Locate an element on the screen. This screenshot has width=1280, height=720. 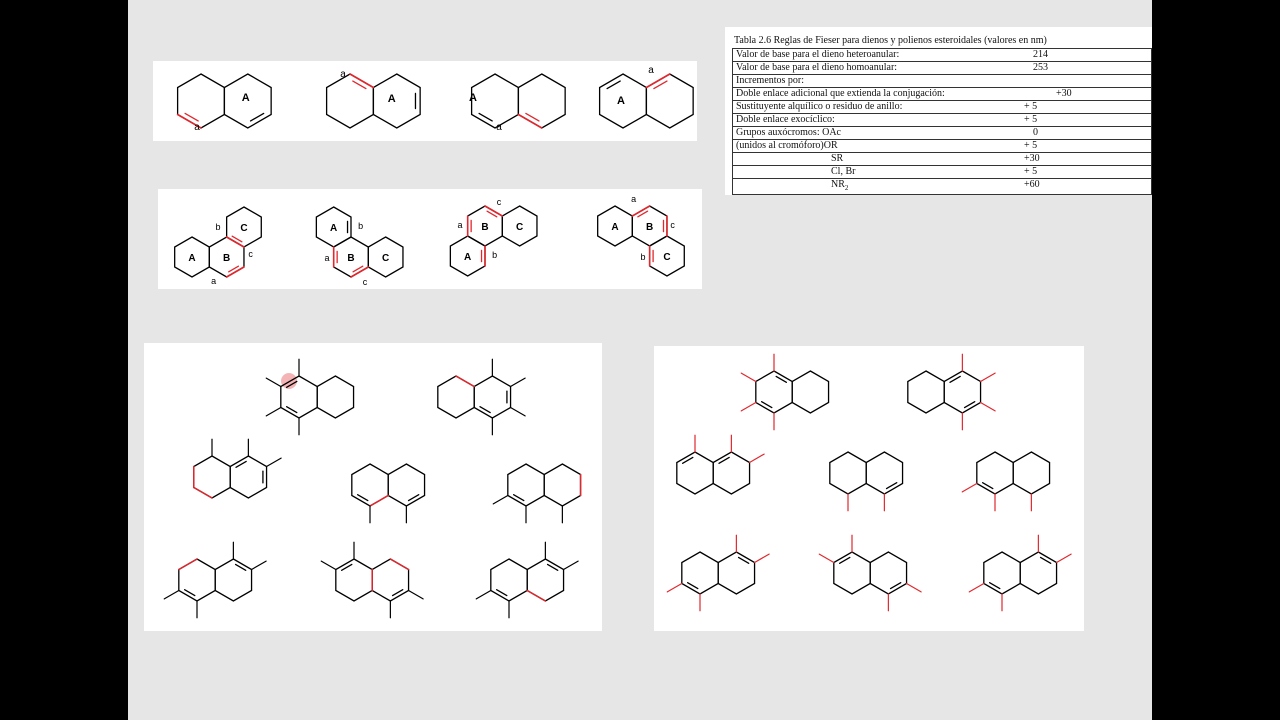
row-value: 0 is located at coordinates (1035, 132).